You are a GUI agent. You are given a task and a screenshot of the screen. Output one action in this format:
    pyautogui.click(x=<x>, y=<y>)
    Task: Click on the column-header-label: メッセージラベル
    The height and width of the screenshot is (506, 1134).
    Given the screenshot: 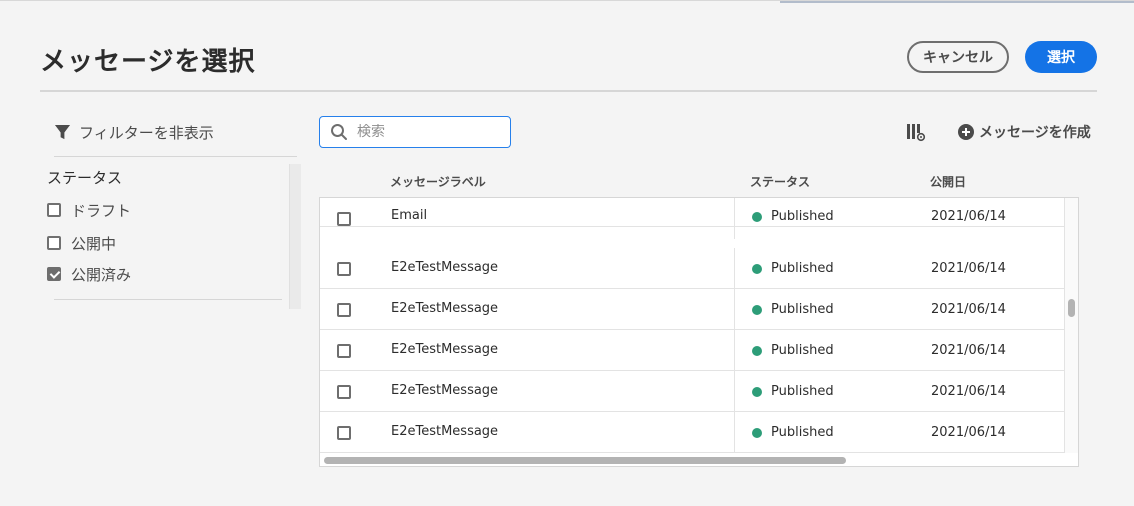 What is the action you would take?
    pyautogui.click(x=438, y=181)
    